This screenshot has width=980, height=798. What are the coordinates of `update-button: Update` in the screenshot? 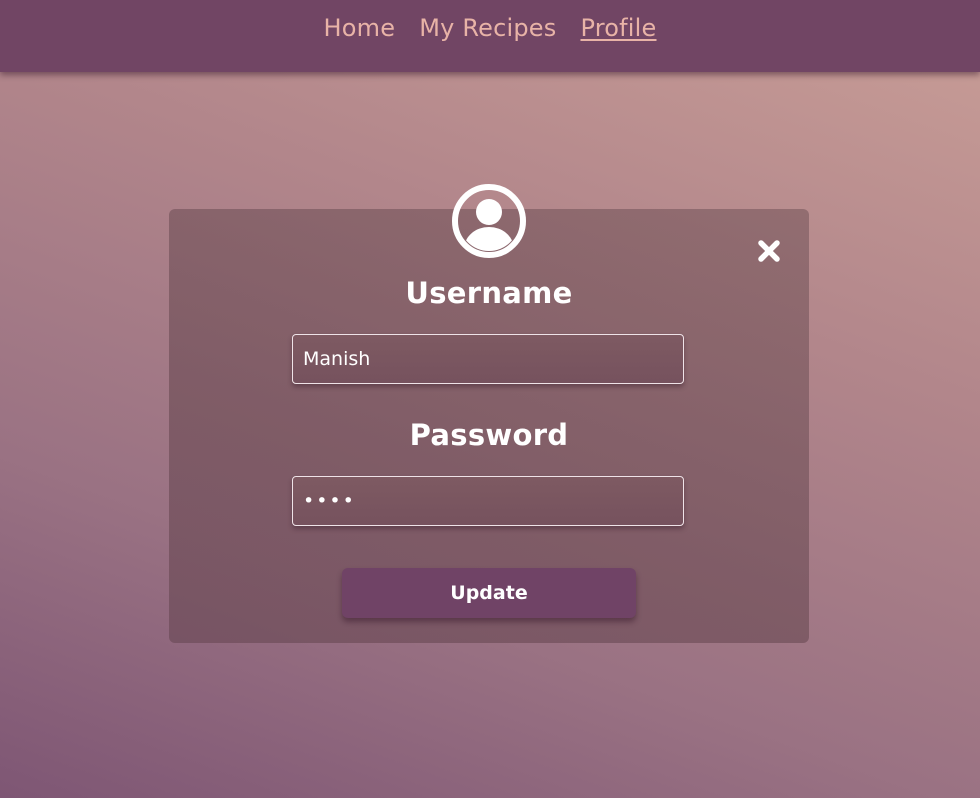 It's located at (489, 593).